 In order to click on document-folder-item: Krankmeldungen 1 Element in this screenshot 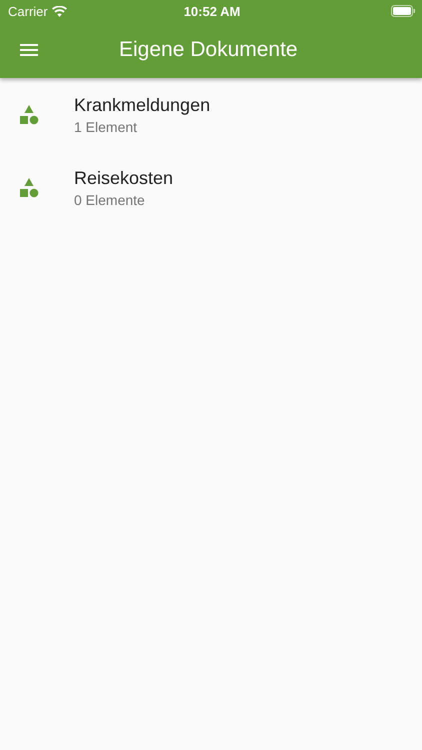, I will do `click(211, 114)`.